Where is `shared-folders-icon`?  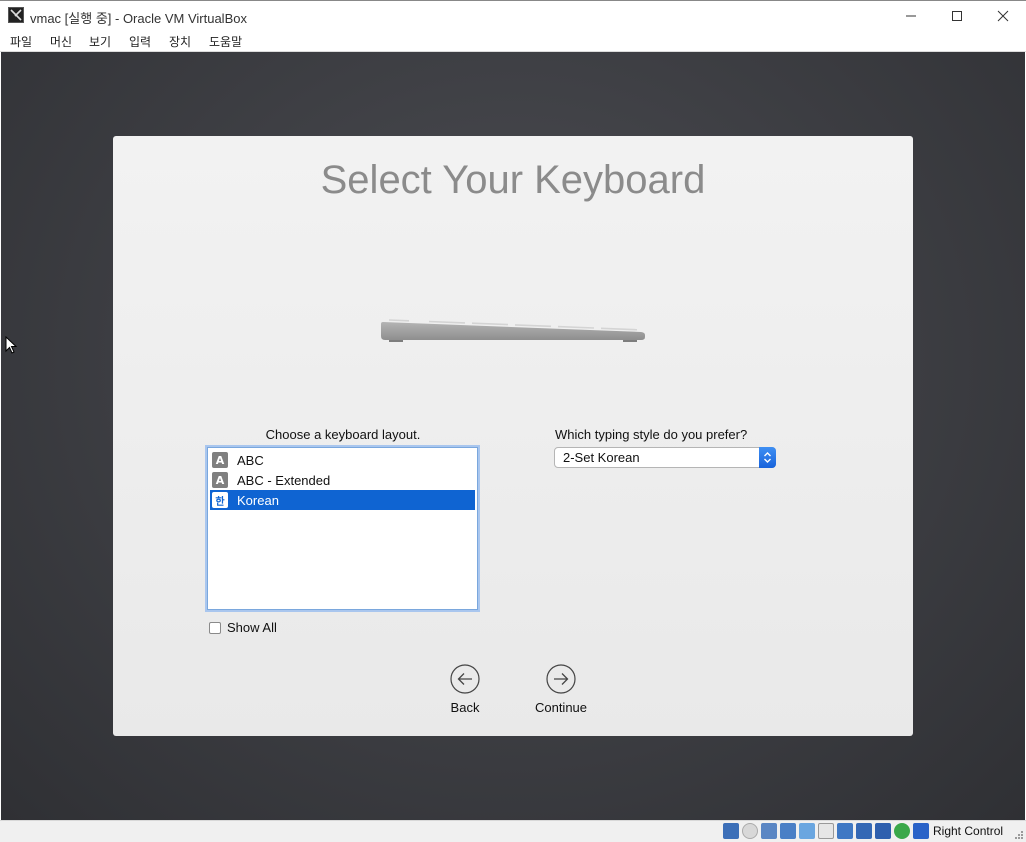
shared-folders-icon is located at coordinates (826, 831).